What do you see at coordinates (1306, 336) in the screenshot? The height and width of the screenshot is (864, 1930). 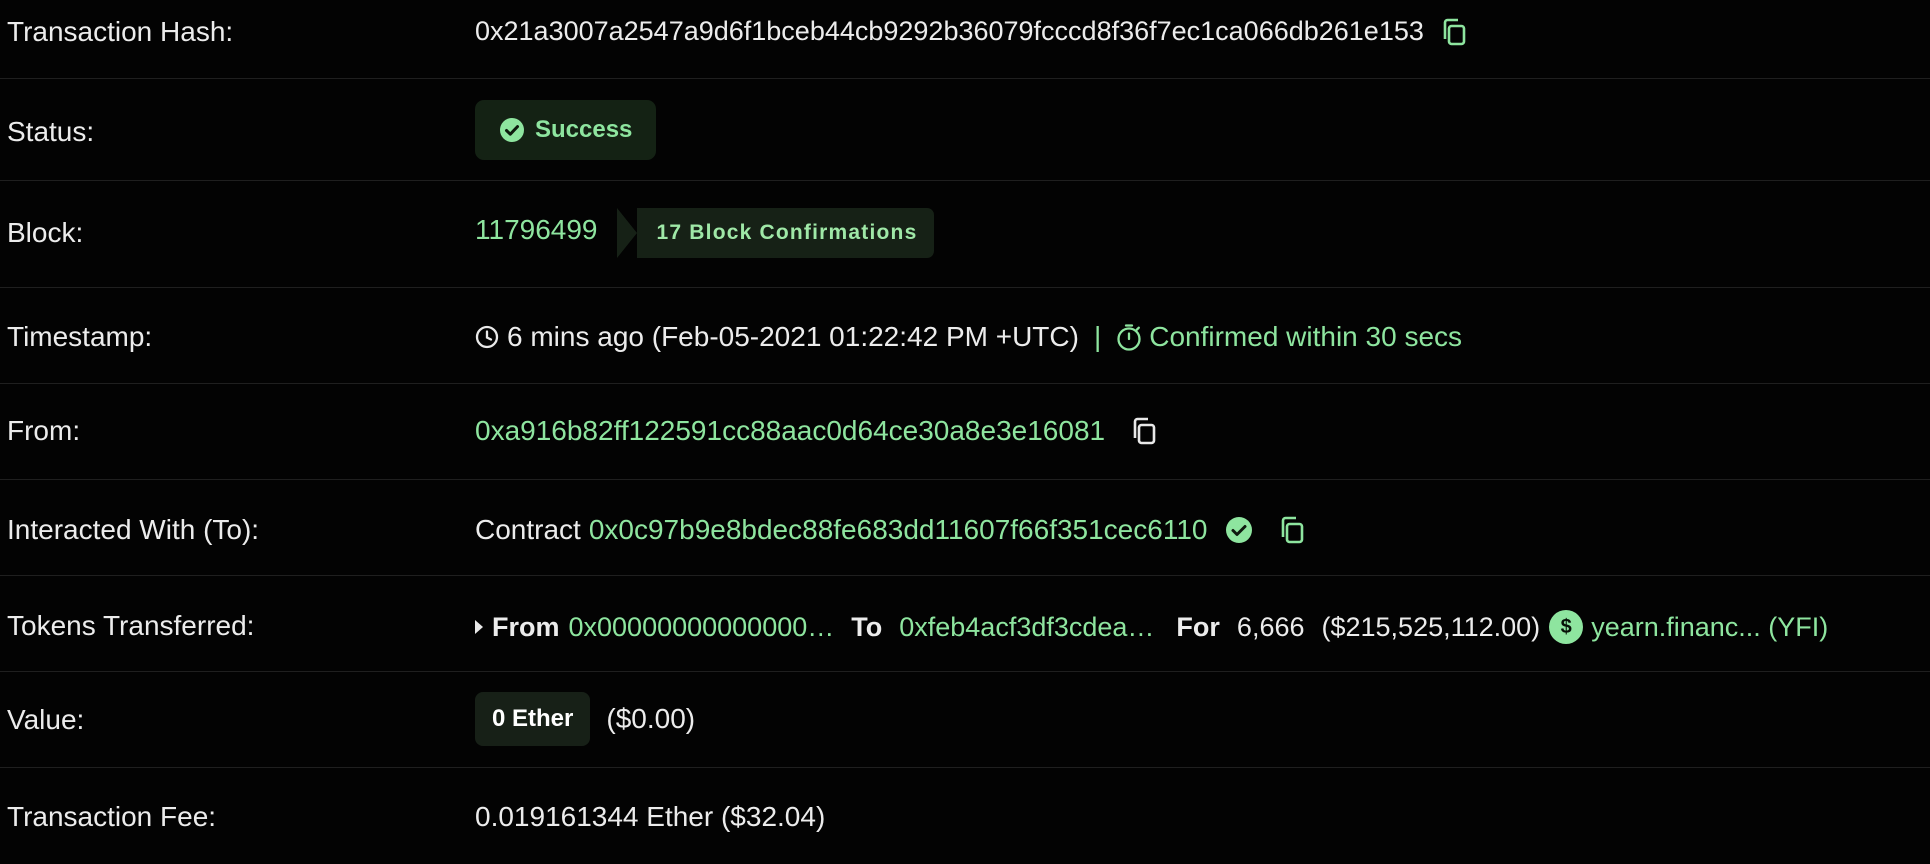 I see `confirmed-within-text: Confirmed within 30 secs` at bounding box center [1306, 336].